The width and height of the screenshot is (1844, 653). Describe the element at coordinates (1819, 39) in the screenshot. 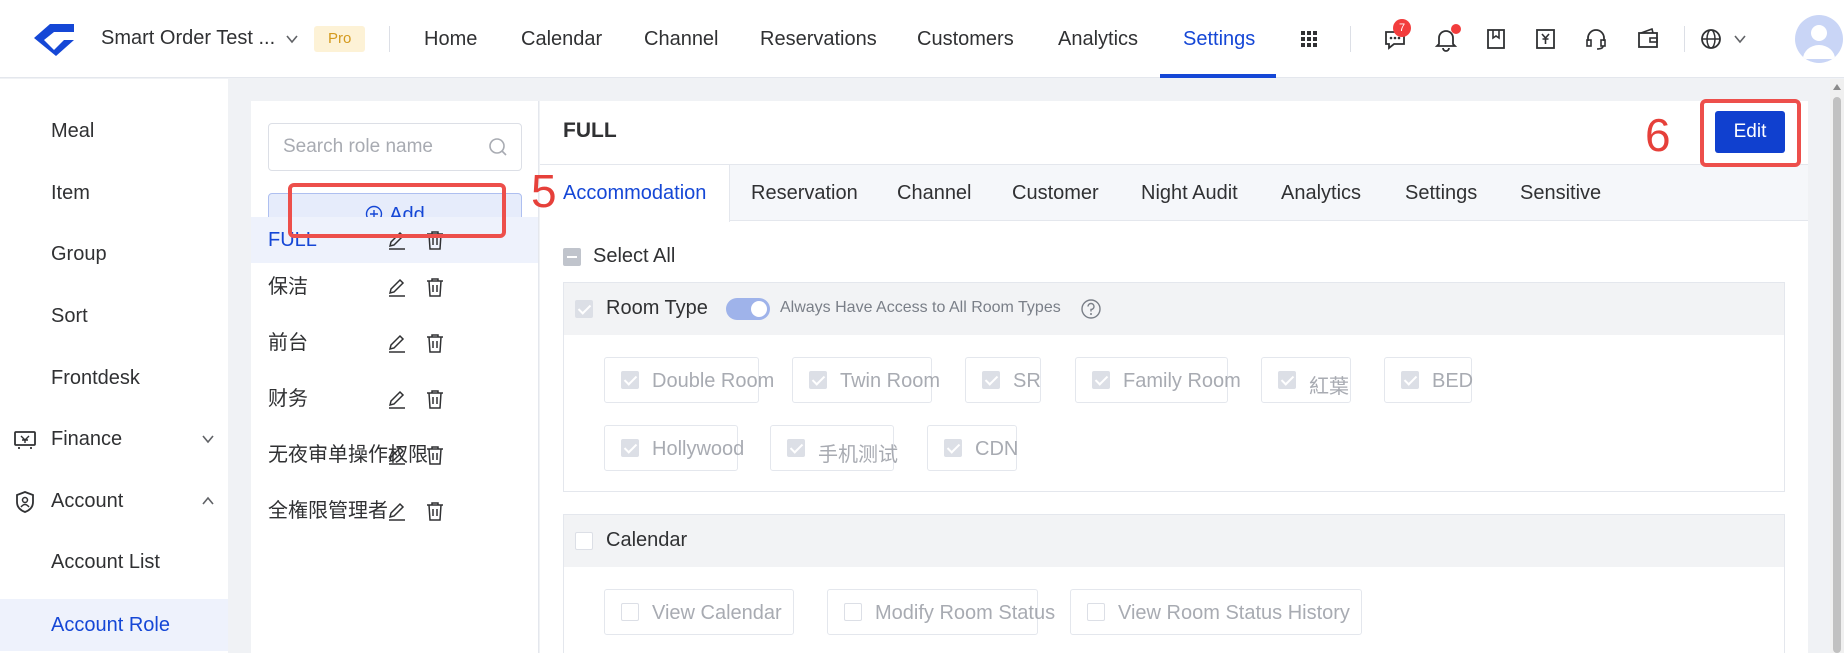

I see `avatar` at that location.